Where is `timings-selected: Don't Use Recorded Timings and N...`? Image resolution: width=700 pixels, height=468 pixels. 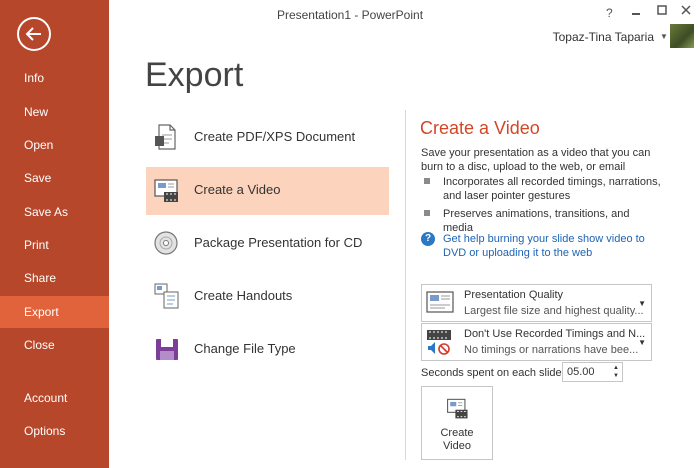
timings-selected: Don't Use Recorded Timings and N... is located at coordinates (555, 334).